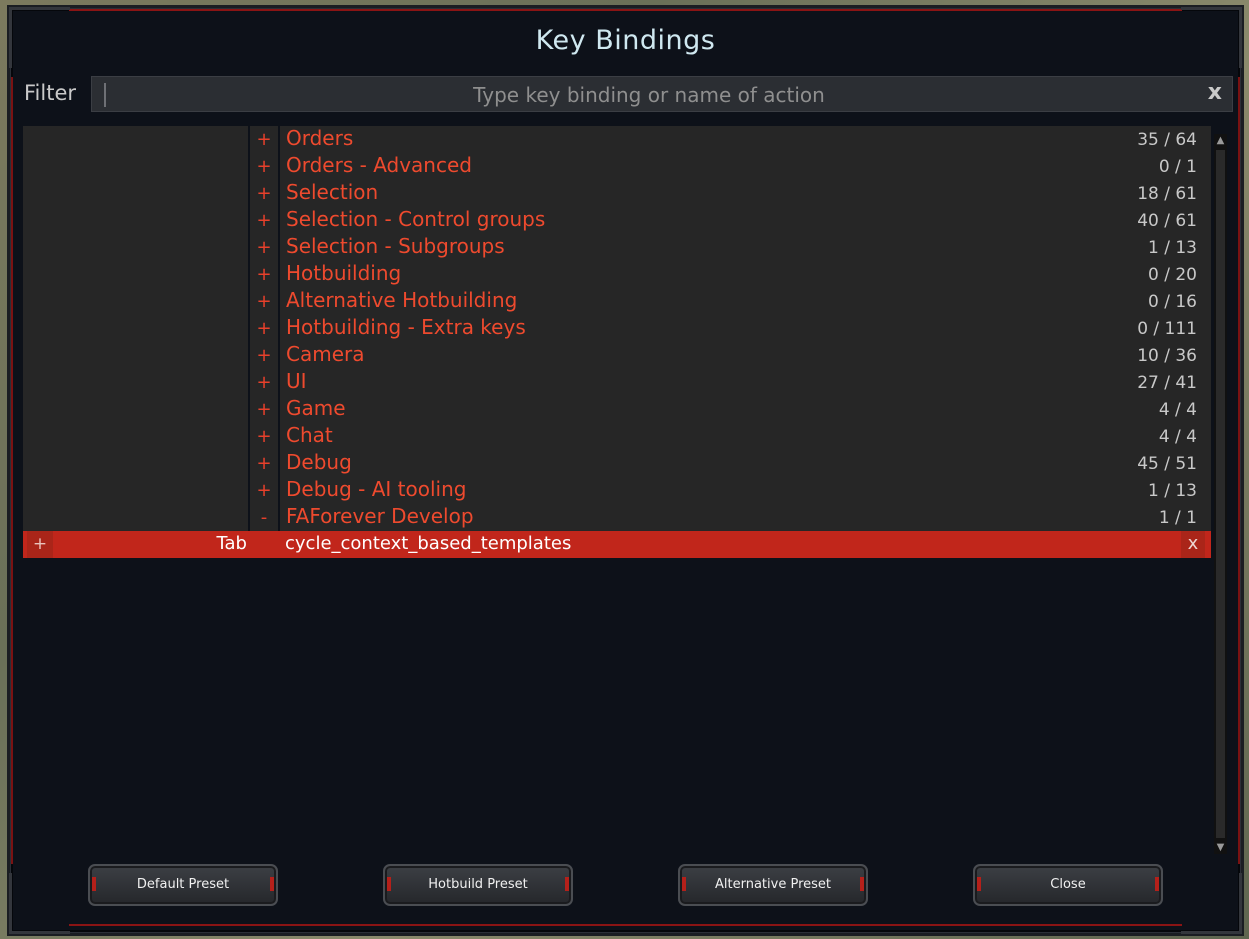 This screenshot has width=1249, height=939. What do you see at coordinates (1215, 92) in the screenshot?
I see `clear-filter-button: x` at bounding box center [1215, 92].